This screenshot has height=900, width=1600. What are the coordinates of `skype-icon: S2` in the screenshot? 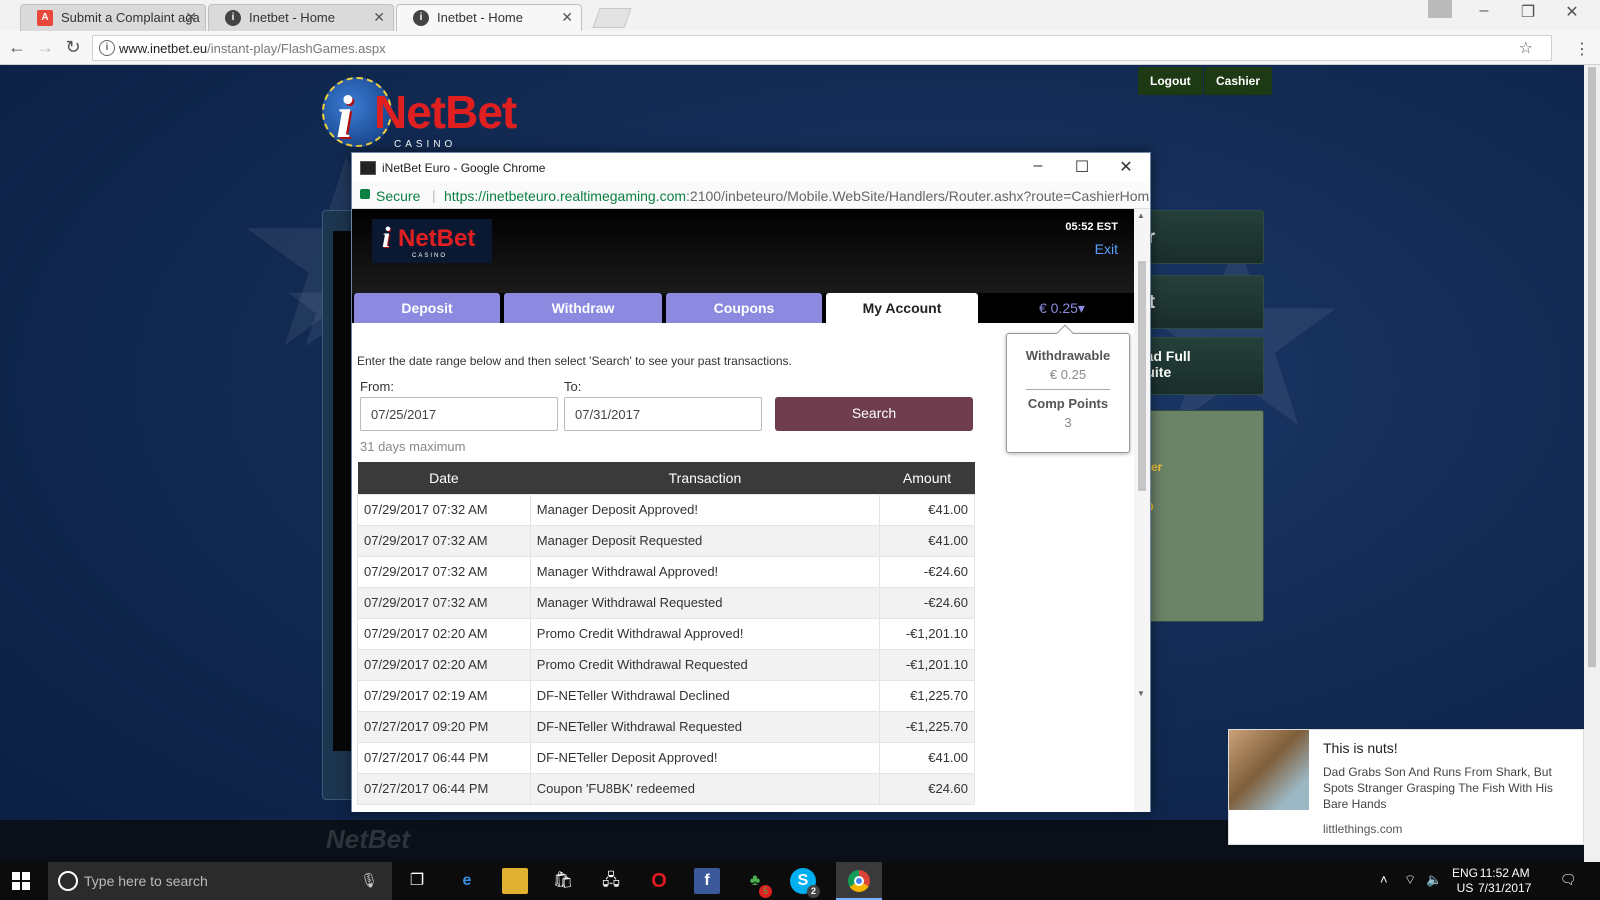 It's located at (805, 883).